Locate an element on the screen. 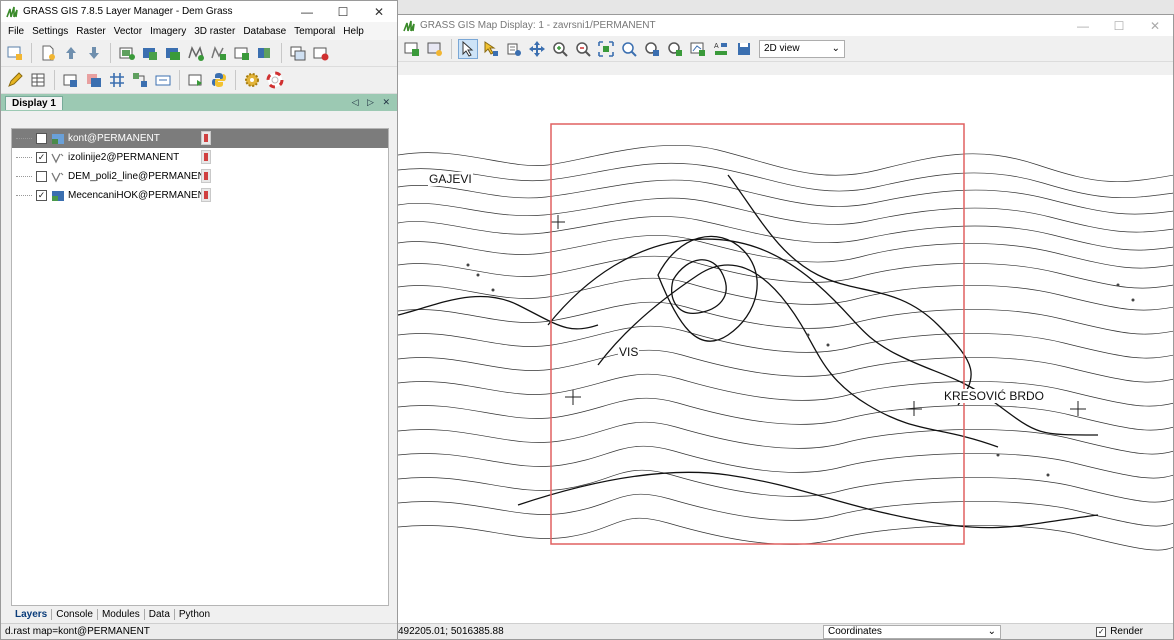 This screenshot has height=640, width=1174. histogram-button is located at coordinates (94, 80).